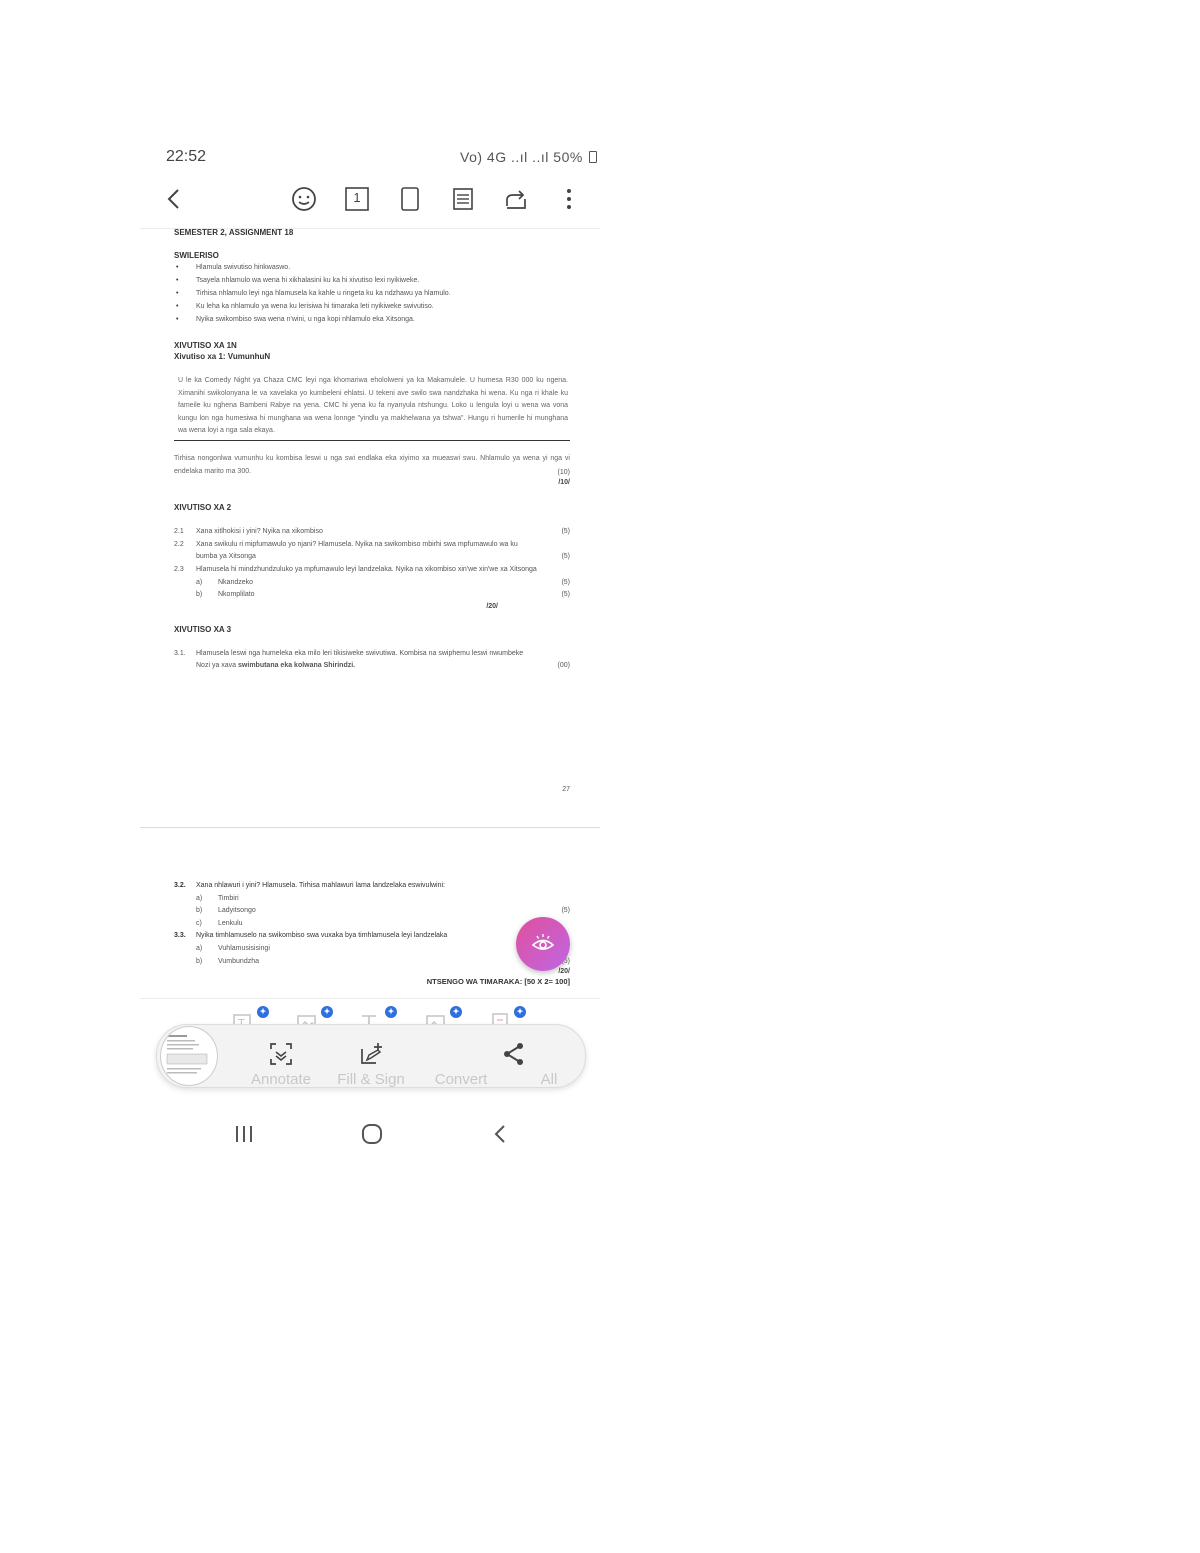 The image size is (1200, 1553). Describe the element at coordinates (236, 595) in the screenshot. I see `question-text: Nkomplilato` at that location.